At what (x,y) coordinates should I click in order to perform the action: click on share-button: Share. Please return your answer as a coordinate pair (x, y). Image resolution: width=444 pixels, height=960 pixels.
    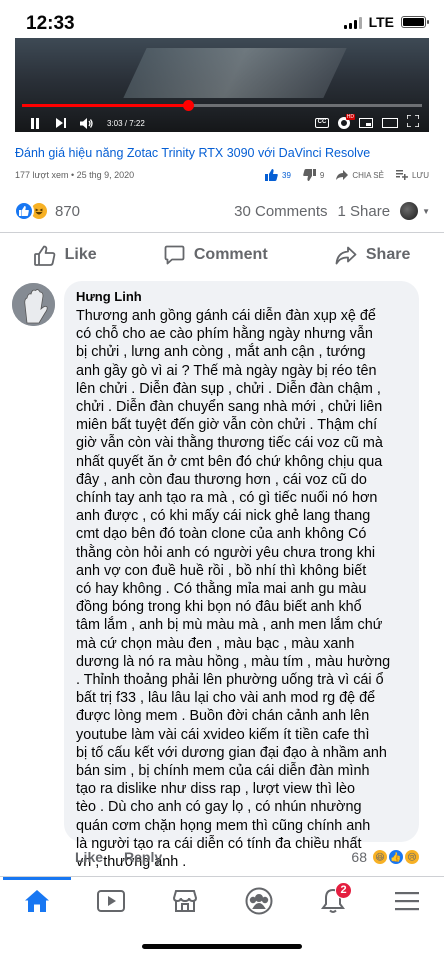
    Looking at the image, I should click on (372, 255).